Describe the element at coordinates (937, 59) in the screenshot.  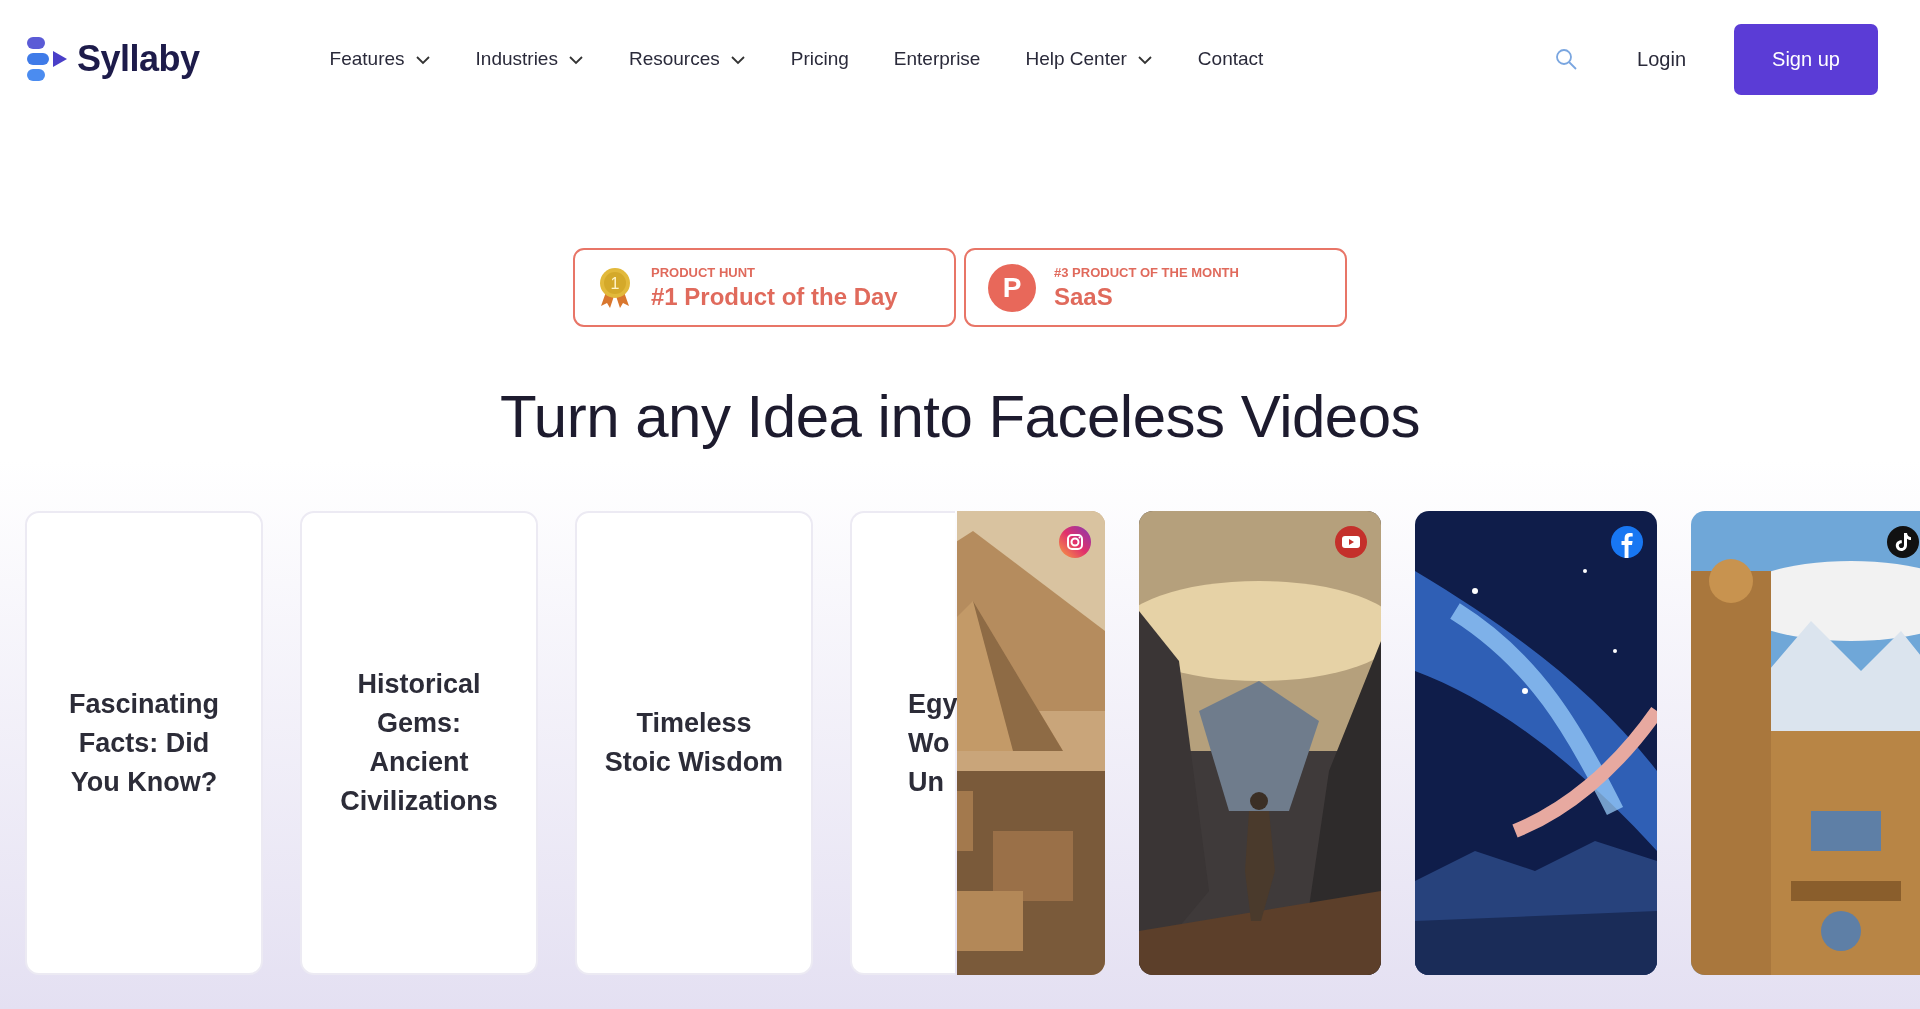
I see `nav-link: Enterprise` at that location.